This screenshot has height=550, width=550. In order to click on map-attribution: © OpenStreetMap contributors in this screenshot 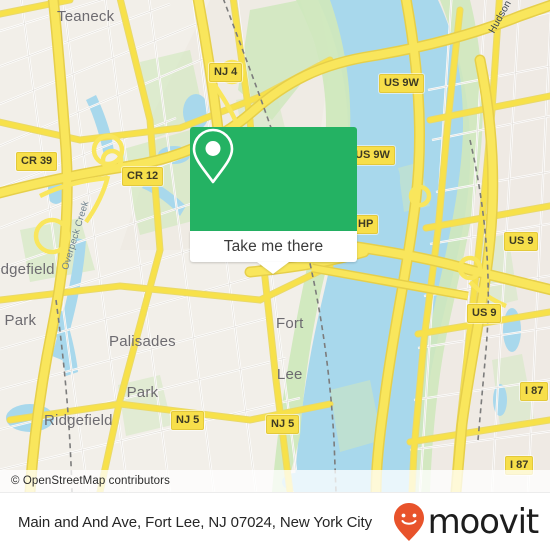, I will do `click(275, 481)`.